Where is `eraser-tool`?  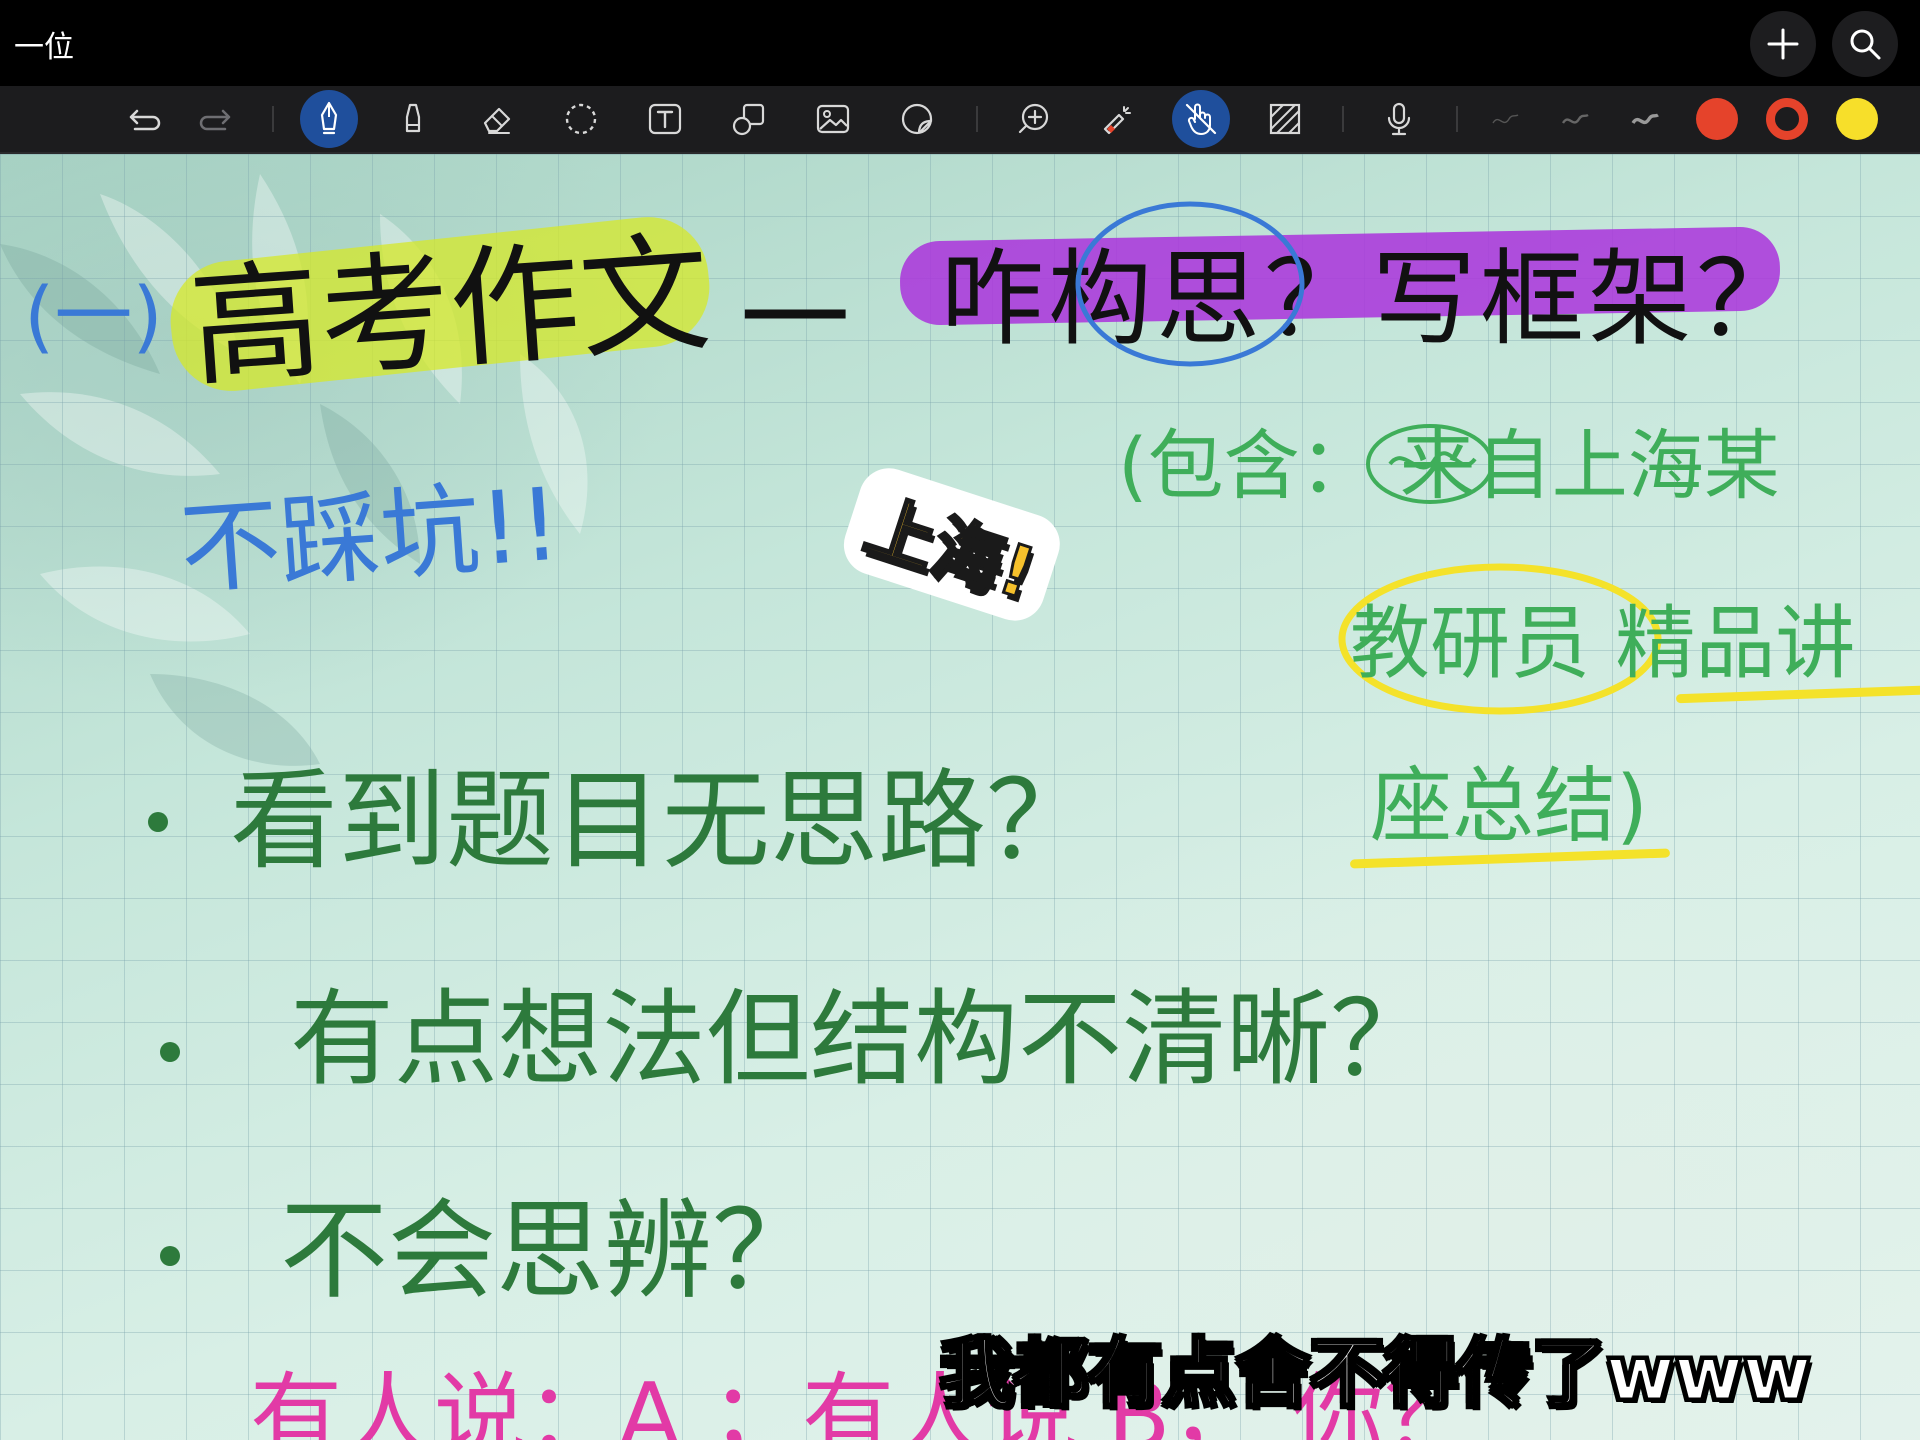
eraser-tool is located at coordinates (497, 119).